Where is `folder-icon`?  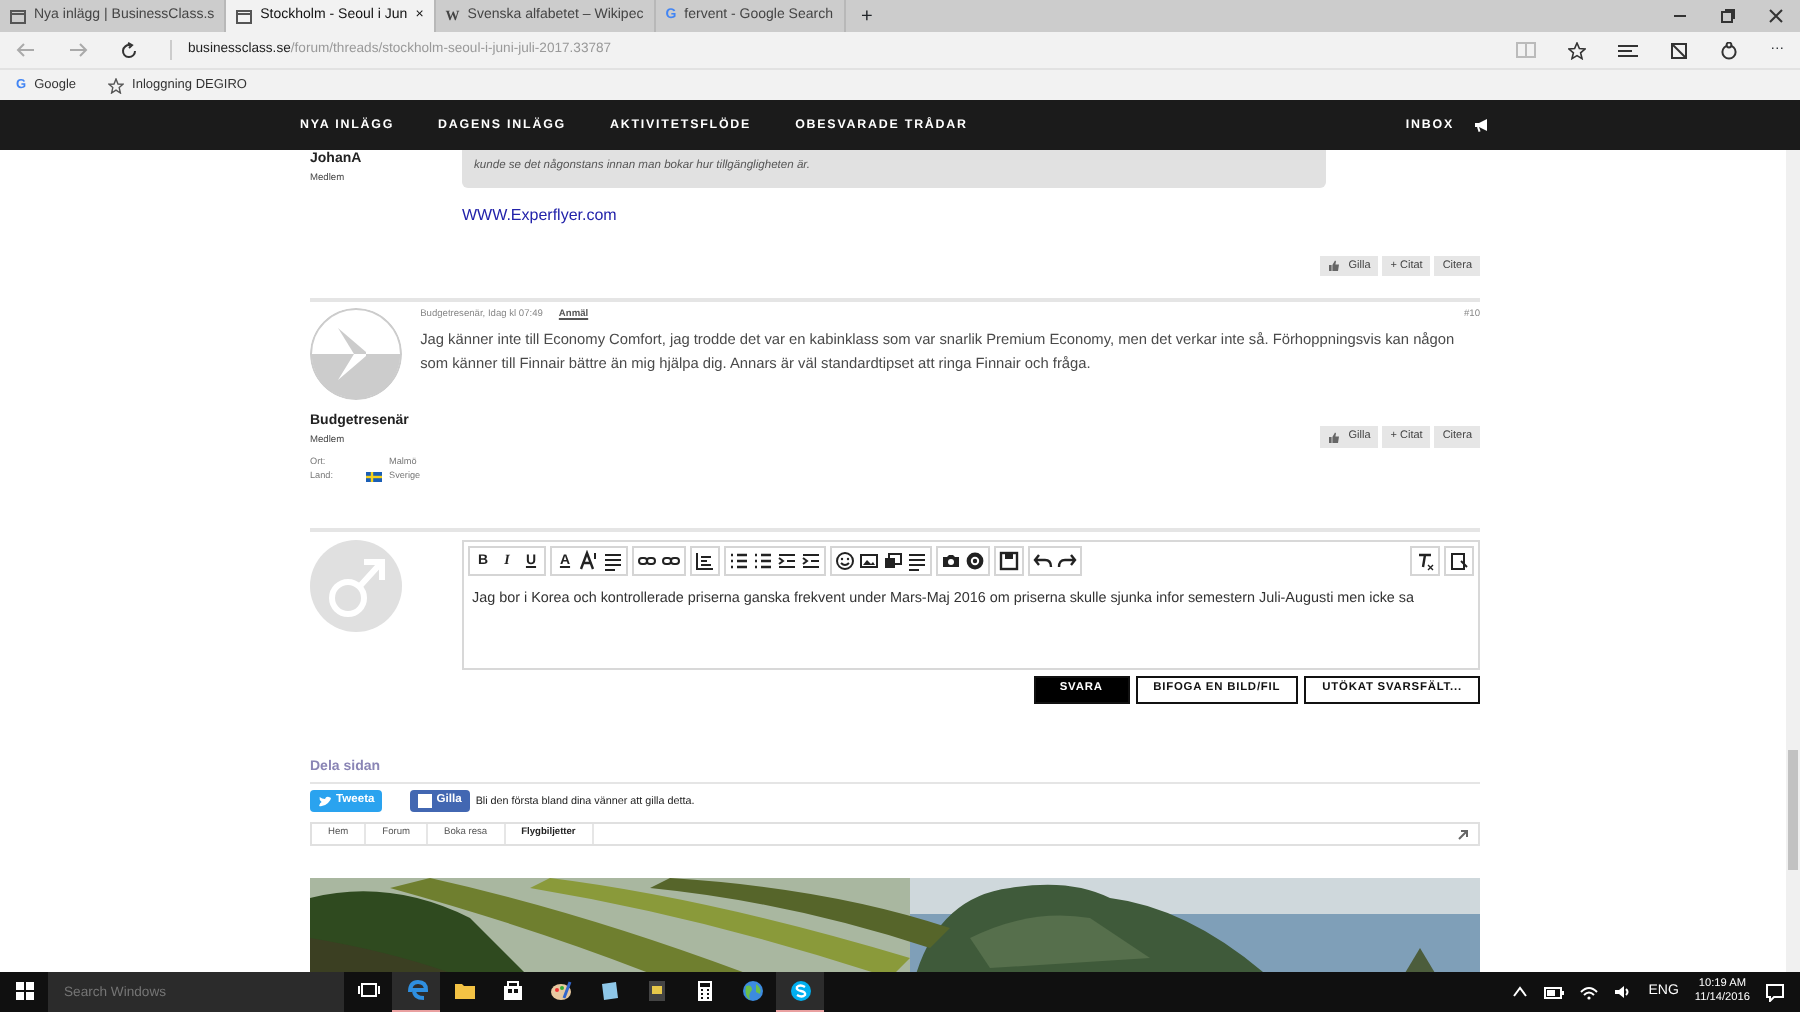 folder-icon is located at coordinates (464, 991).